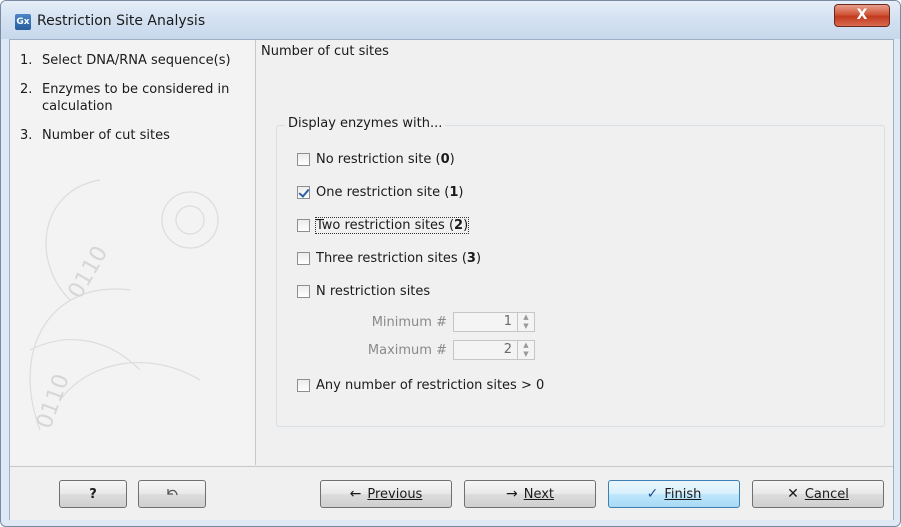 The width and height of the screenshot is (901, 527). I want to click on previous-label: Previous, so click(395, 494).